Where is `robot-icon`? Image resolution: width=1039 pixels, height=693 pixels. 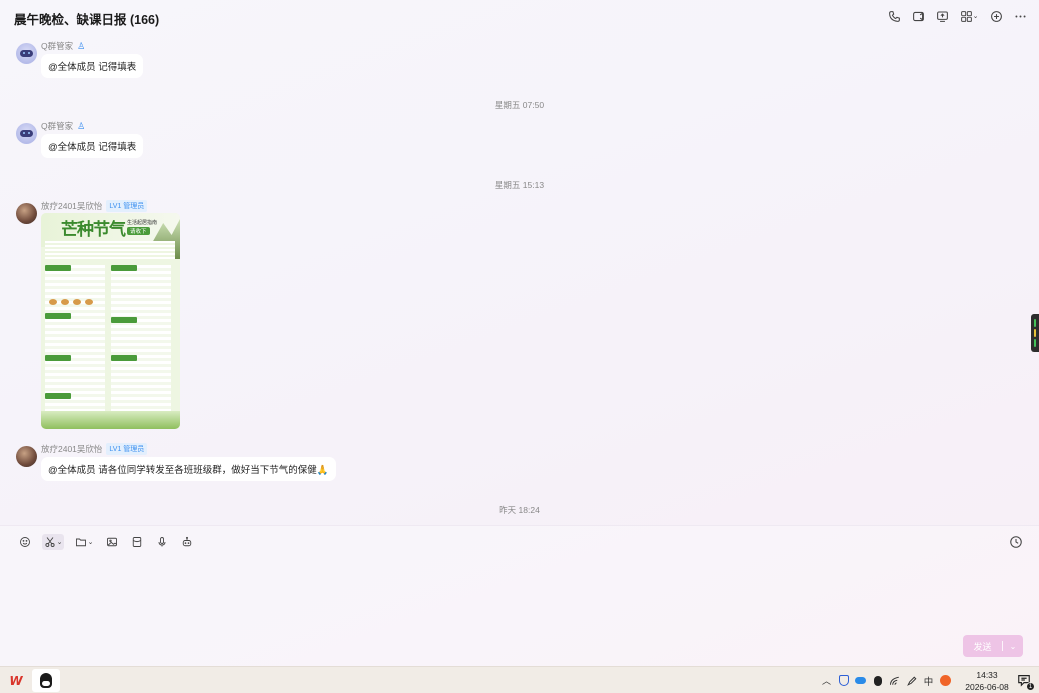 robot-icon is located at coordinates (187, 542).